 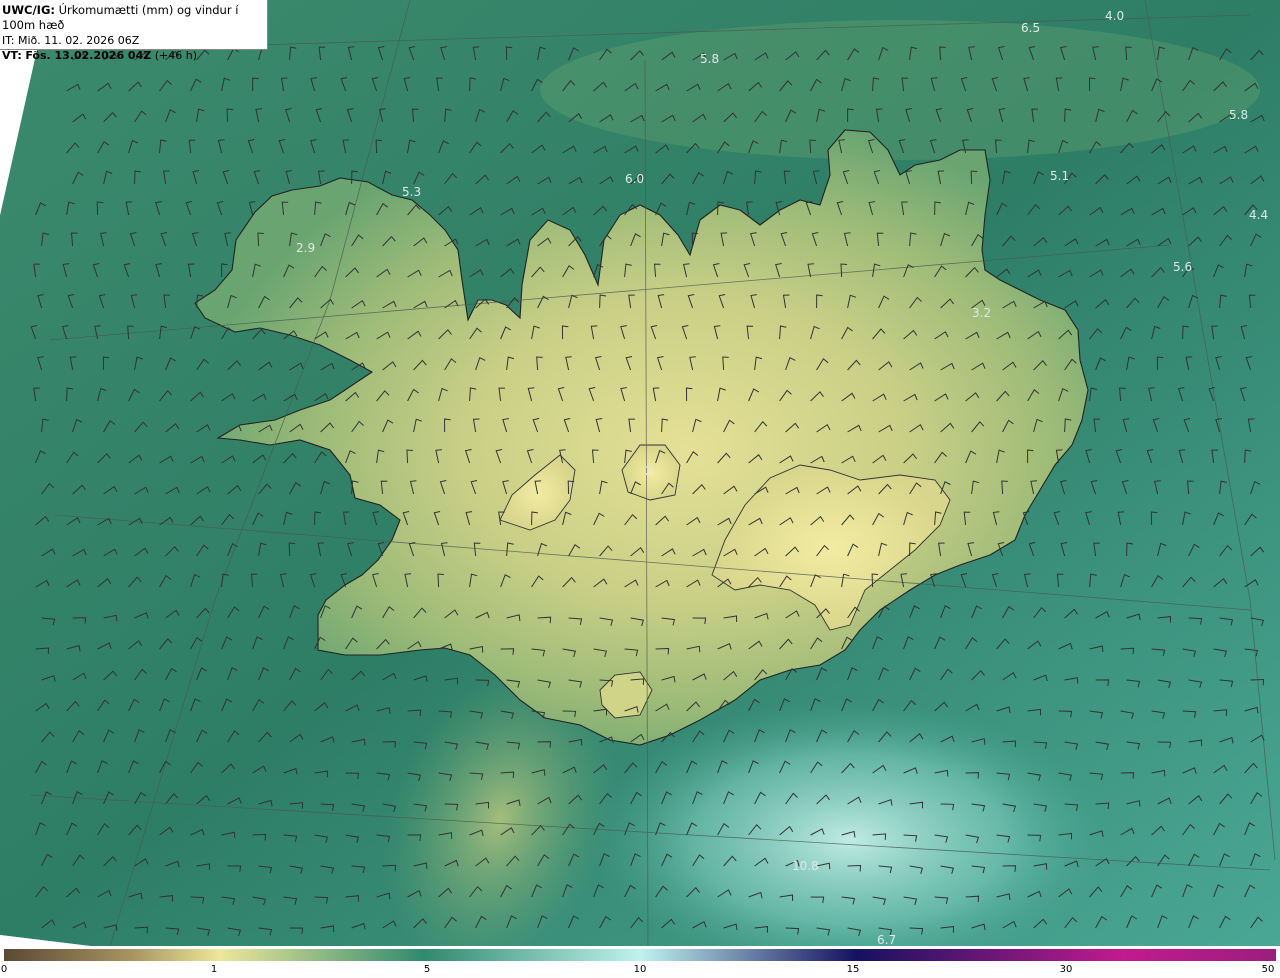 I want to click on init-time: IT: Mið. 11. 02. 2026 06Z, so click(x=71, y=40).